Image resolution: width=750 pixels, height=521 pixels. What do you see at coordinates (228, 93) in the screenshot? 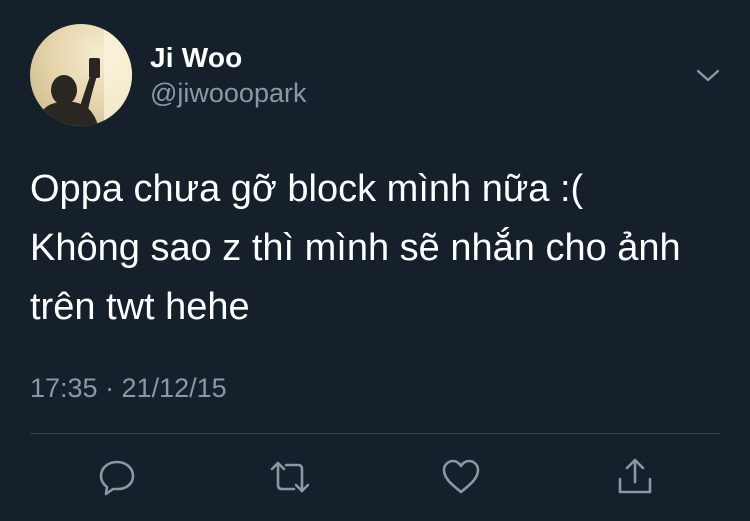
I see `author-handle: @jiwooopark` at bounding box center [228, 93].